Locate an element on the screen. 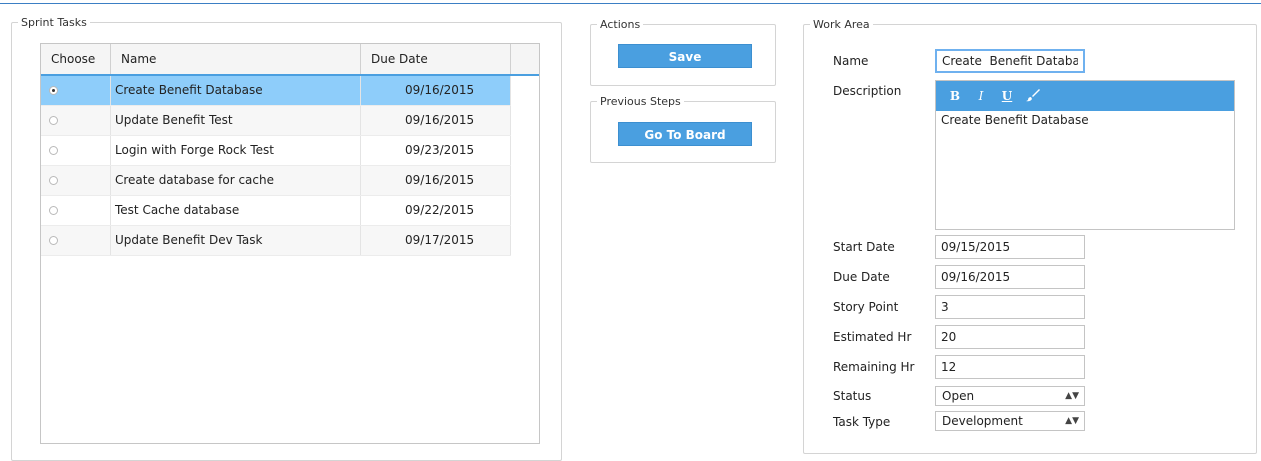  table-row: Create Benefit Database 09/16/2015 is located at coordinates (276, 91).